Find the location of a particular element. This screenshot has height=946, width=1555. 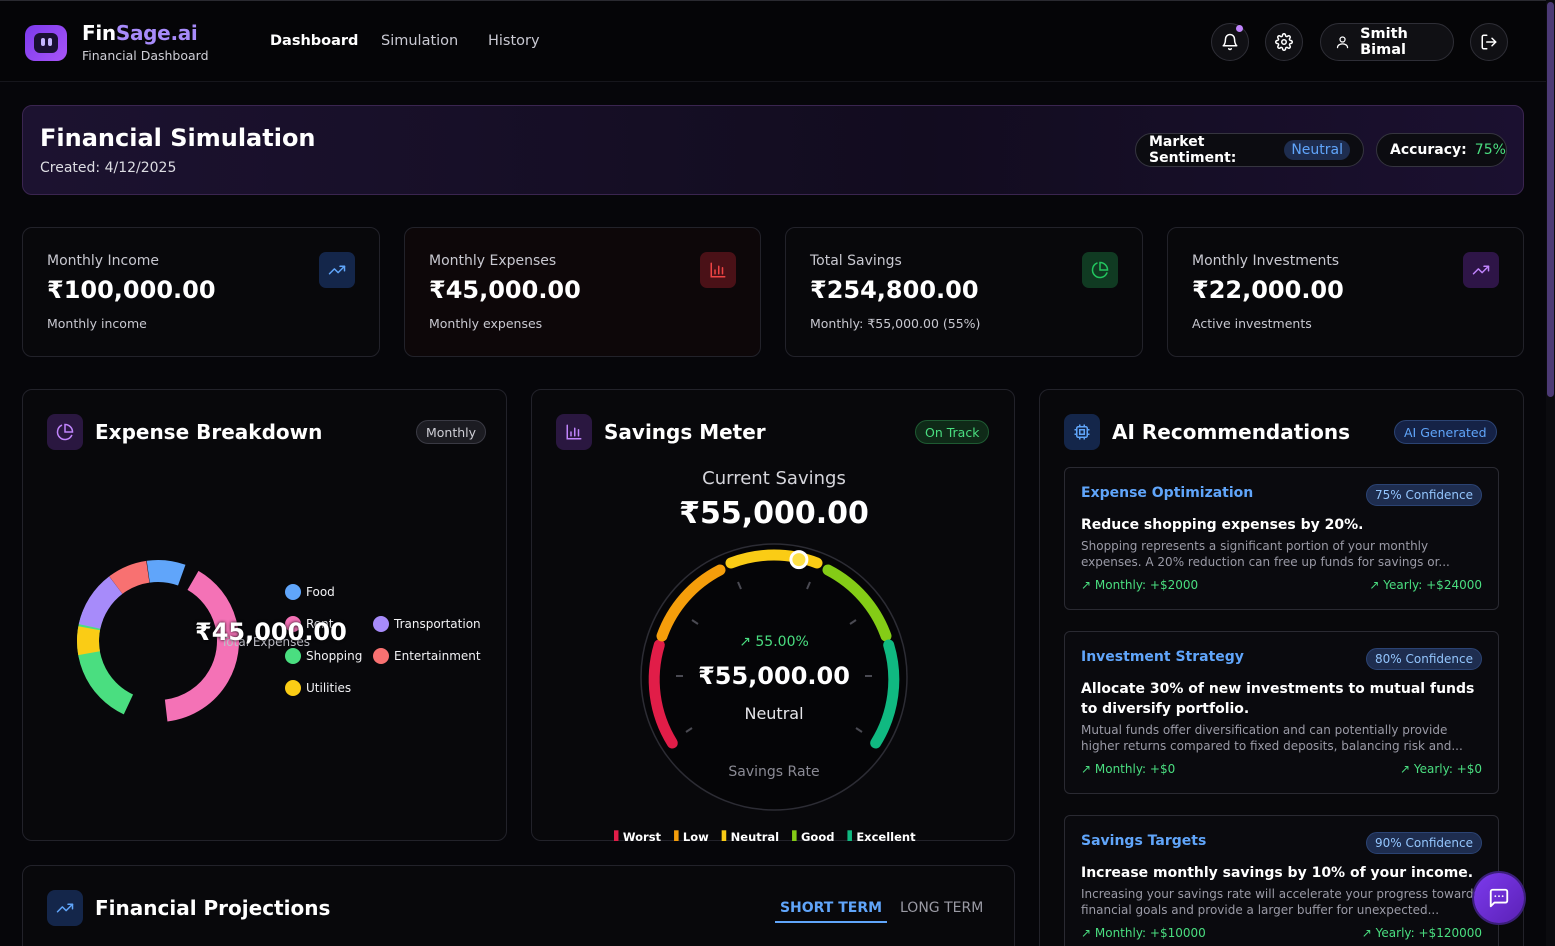

notification-dot is located at coordinates (1239, 28).